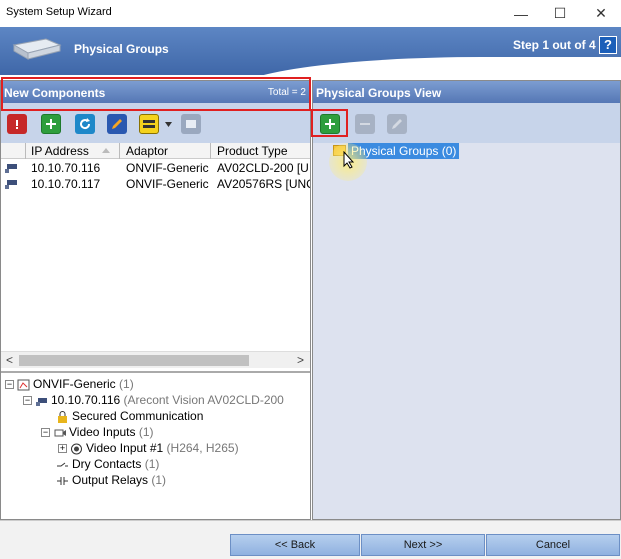 The width and height of the screenshot is (621, 559). Describe the element at coordinates (134, 360) in the screenshot. I see `scrollbar-thumb` at that location.